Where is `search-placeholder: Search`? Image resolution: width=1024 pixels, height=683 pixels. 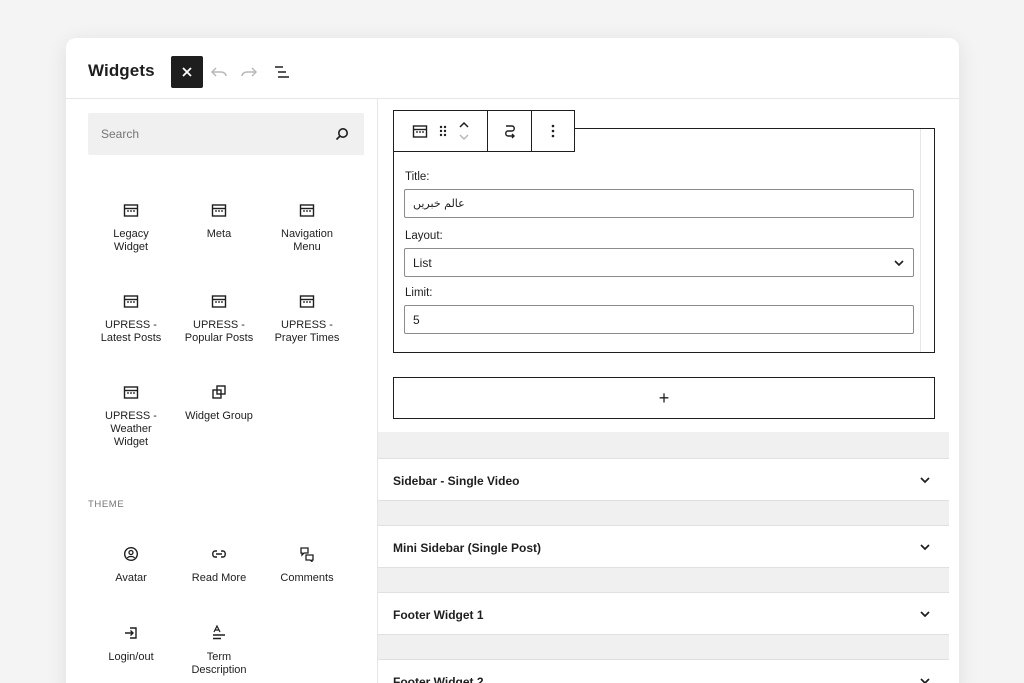
search-placeholder: Search is located at coordinates (120, 134).